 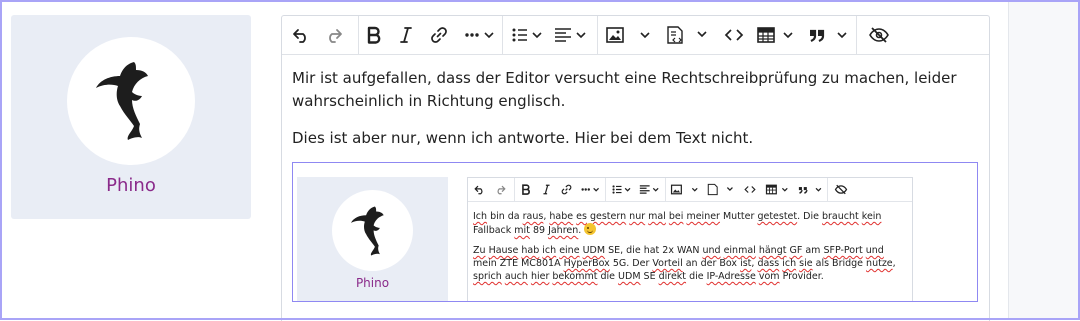 I want to click on text-run: am, so click(x=813, y=250).